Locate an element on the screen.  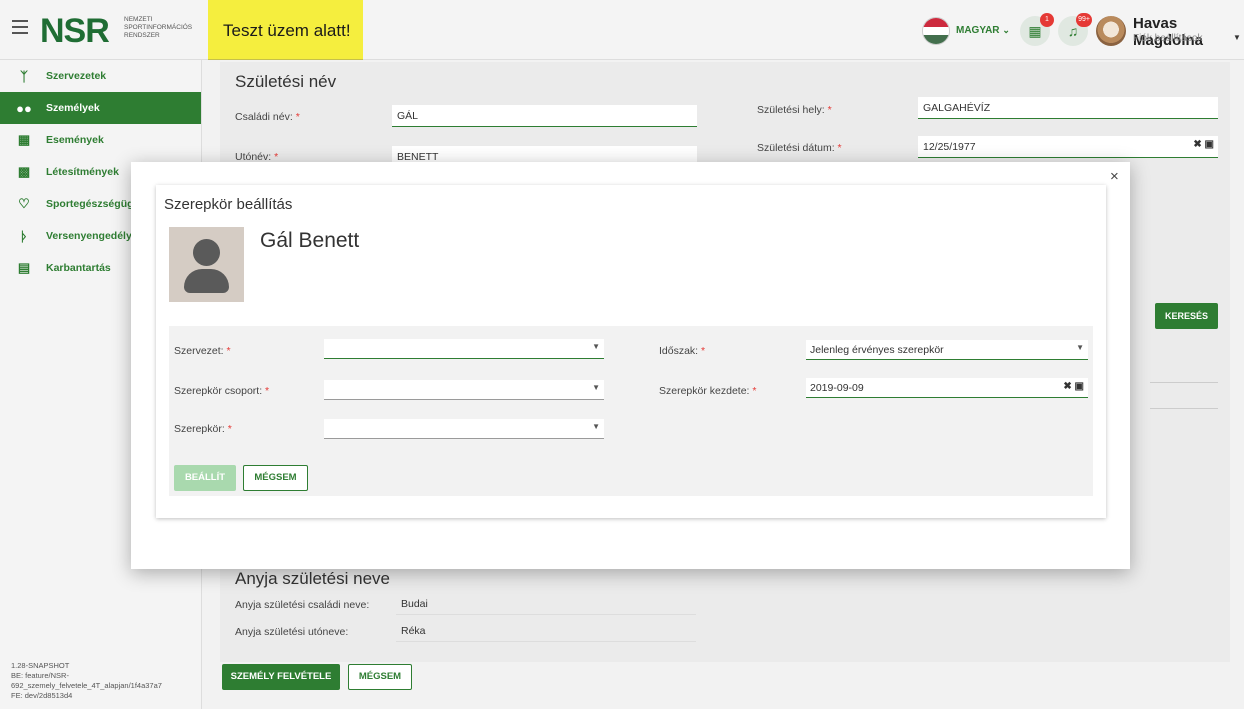
family-name-label: Családi név: * is located at coordinates (267, 117).